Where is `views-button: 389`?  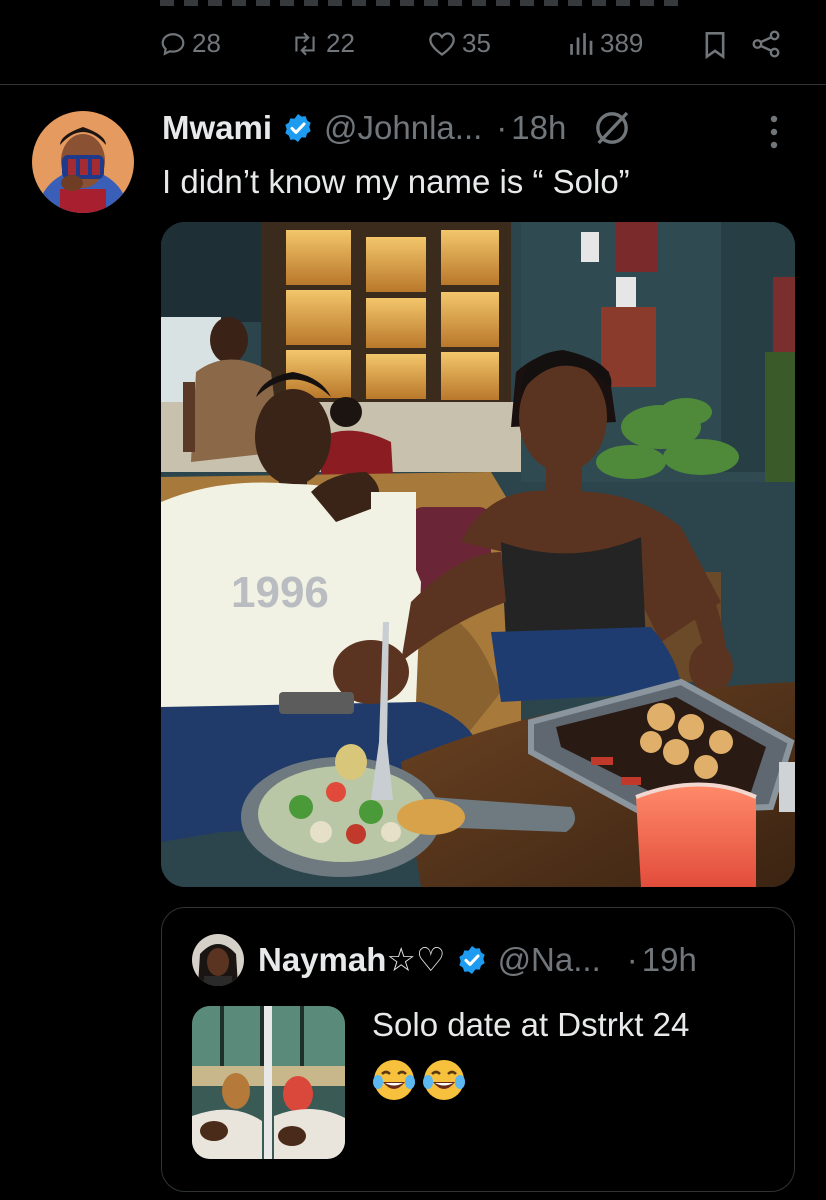 views-button: 389 is located at coordinates (605, 43).